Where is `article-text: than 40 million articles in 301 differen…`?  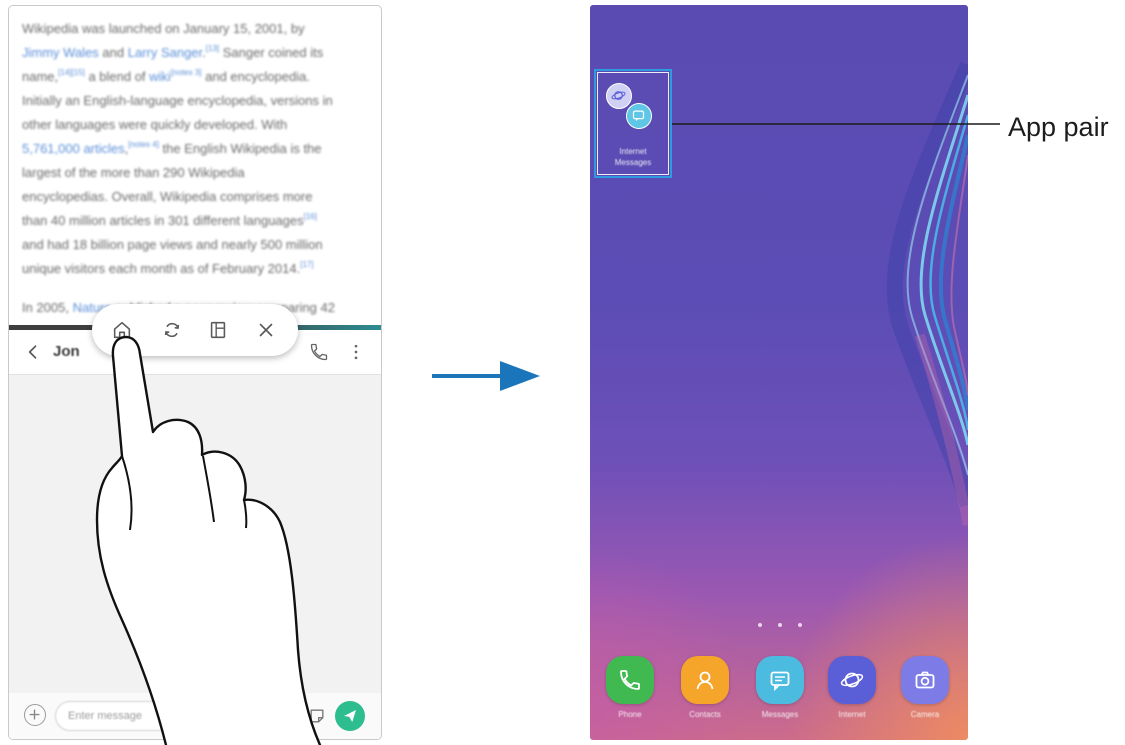
article-text: than 40 million articles in 301 differen… is located at coordinates (163, 220).